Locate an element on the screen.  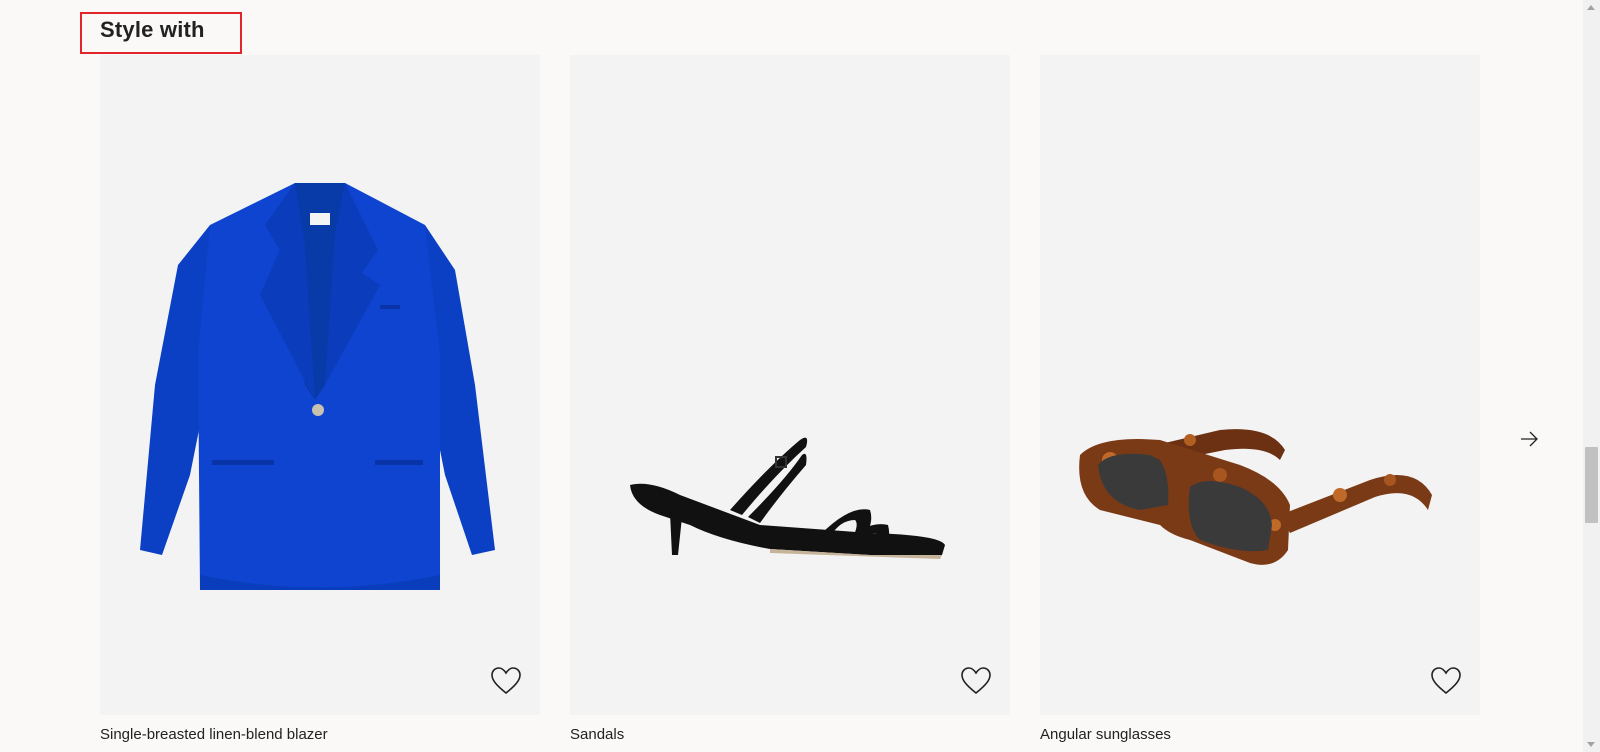
carousel-next-button is located at coordinates (1529, 439).